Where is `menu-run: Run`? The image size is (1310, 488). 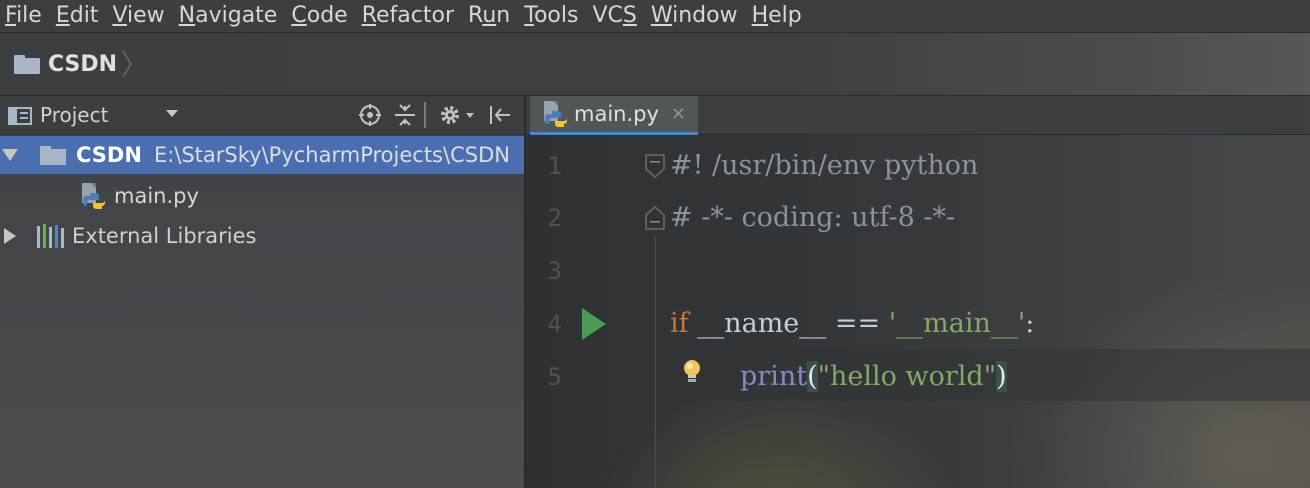
menu-run: Run is located at coordinates (490, 16).